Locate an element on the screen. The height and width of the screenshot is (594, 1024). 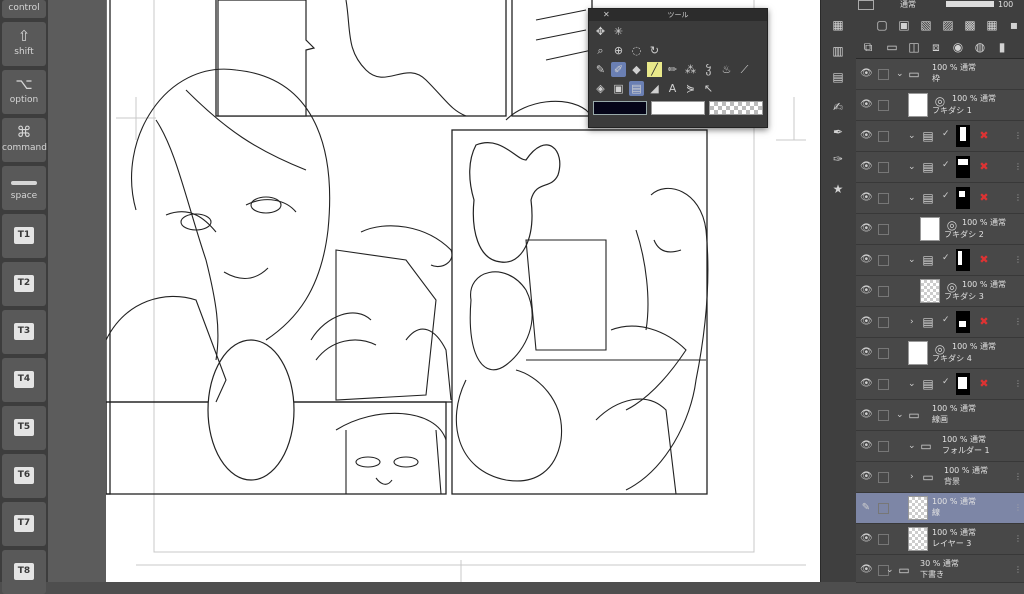
layer-row-frame-sub-3: 👁 ⌄ ▤ ✓ ✖ ⋮ is located at coordinates (940, 198).